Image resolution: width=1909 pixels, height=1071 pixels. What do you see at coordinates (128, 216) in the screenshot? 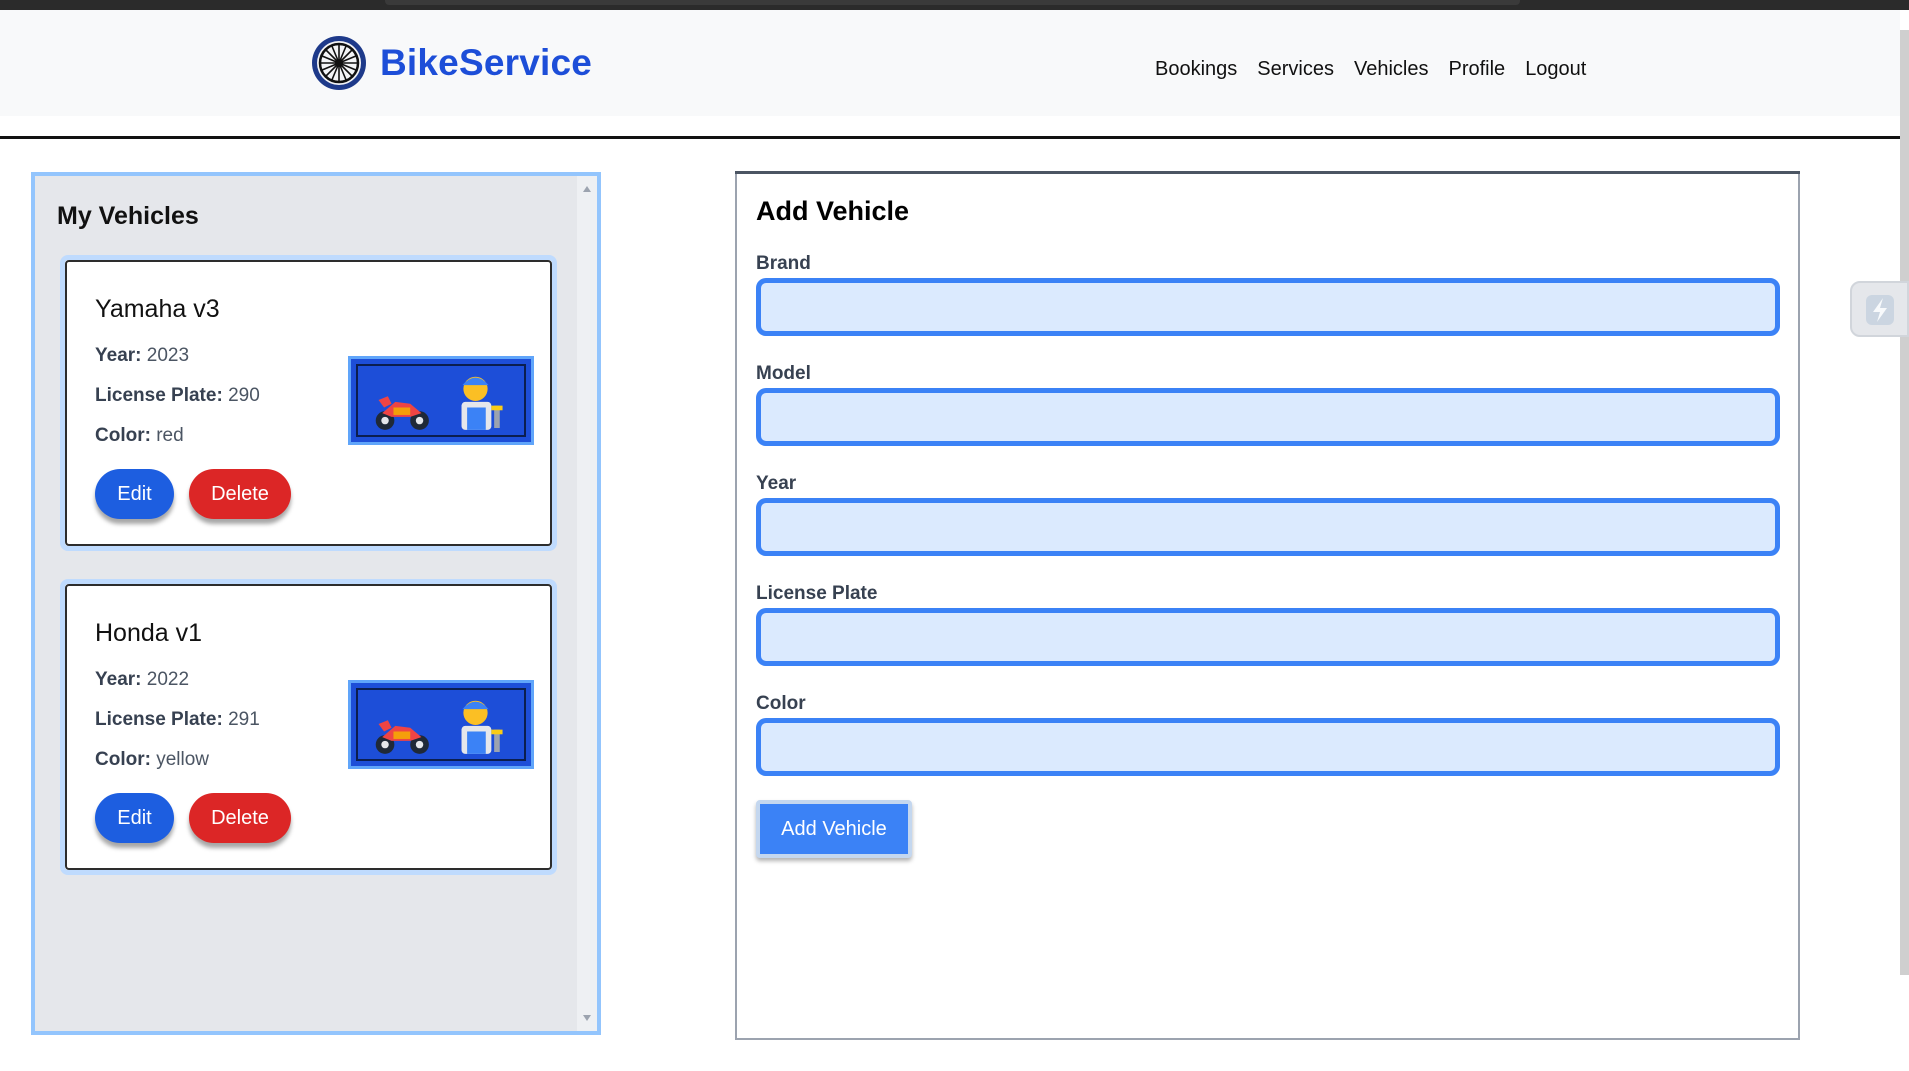
I see `my-vehicles-title: My Vehicles` at bounding box center [128, 216].